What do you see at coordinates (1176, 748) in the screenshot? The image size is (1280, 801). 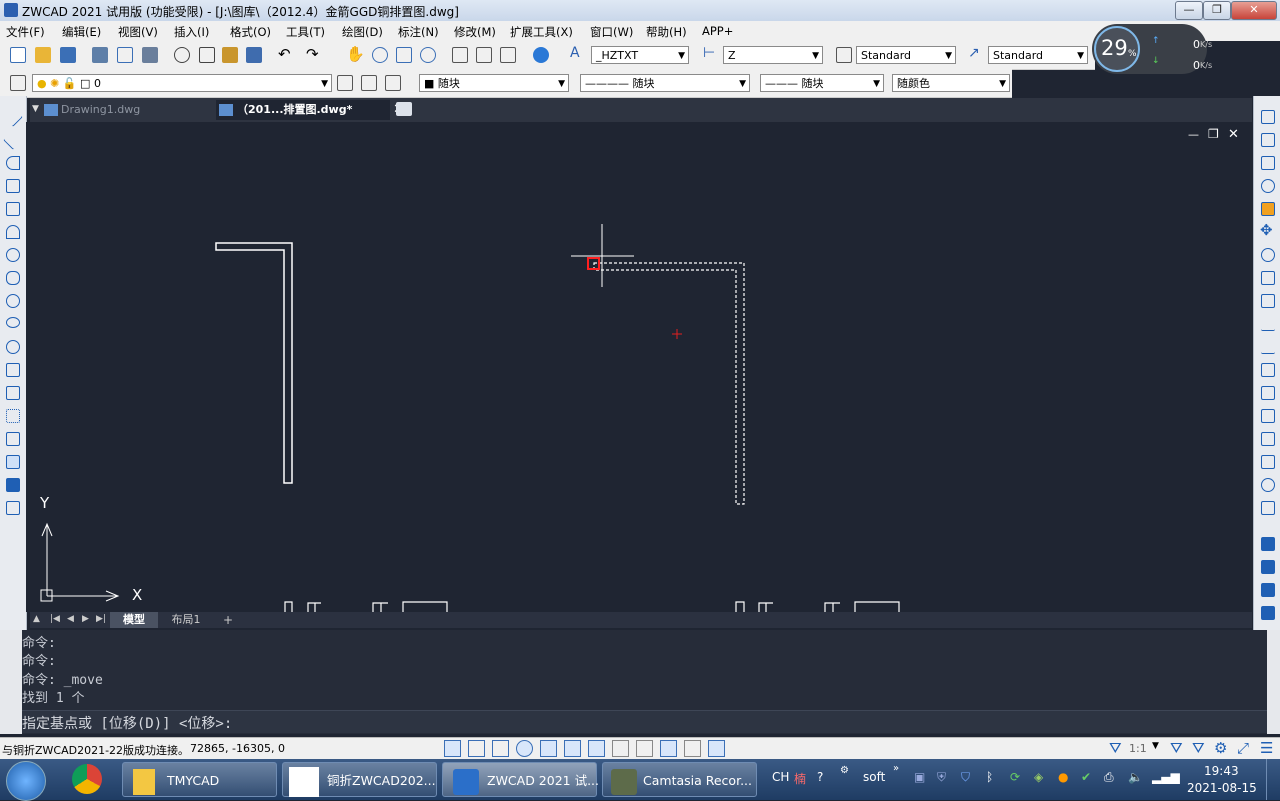 I see `annotation-visibility-icon: ⛛` at bounding box center [1176, 748].